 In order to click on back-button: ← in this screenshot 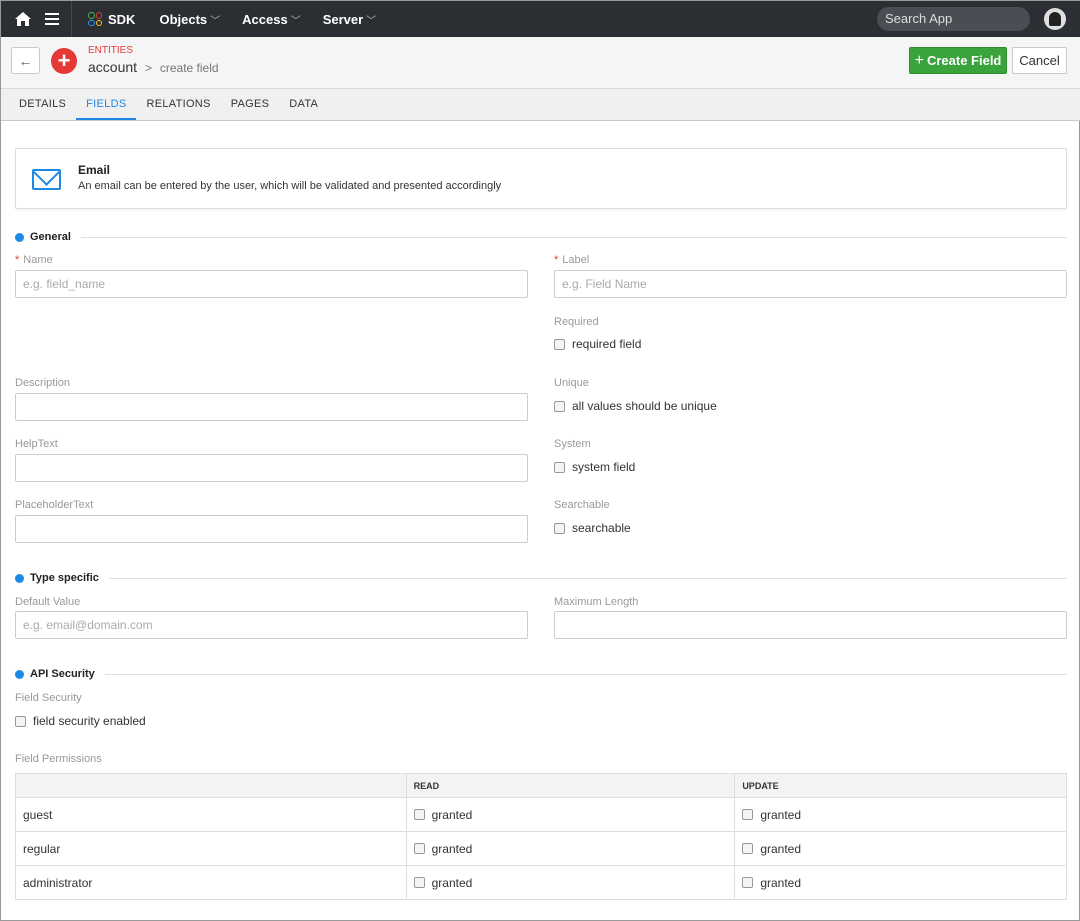, I will do `click(25, 60)`.